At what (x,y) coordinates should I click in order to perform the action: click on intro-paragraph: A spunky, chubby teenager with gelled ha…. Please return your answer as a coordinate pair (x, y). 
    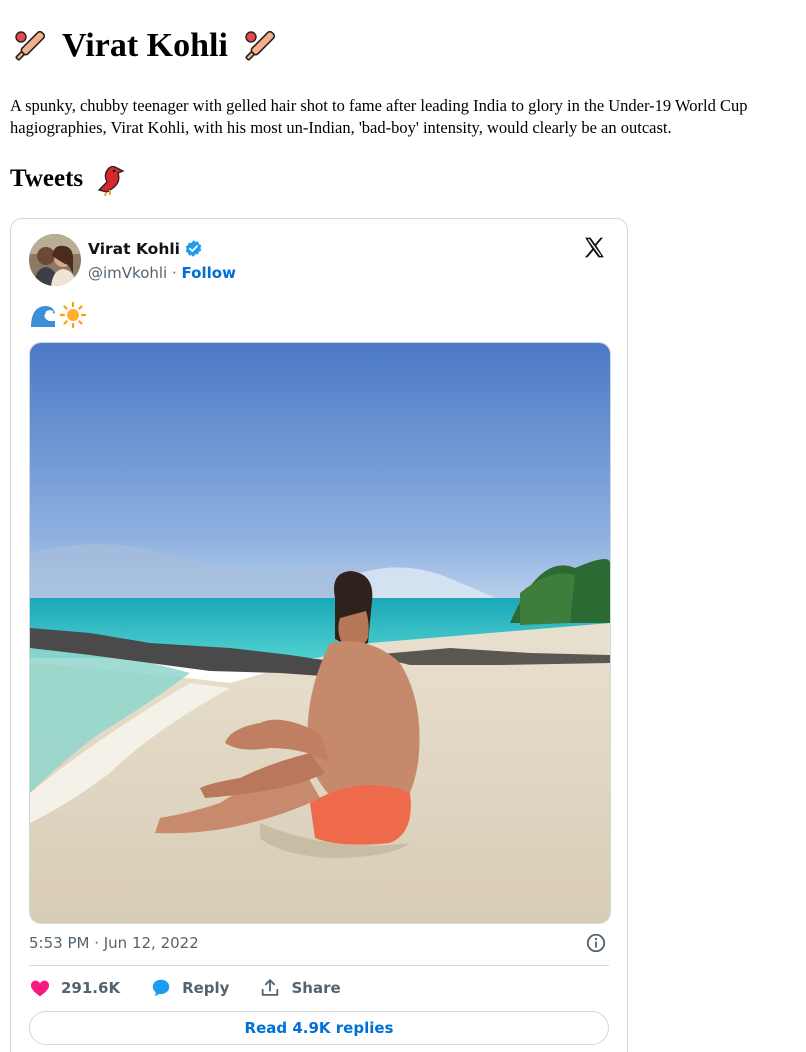
    Looking at the image, I should click on (378, 117).